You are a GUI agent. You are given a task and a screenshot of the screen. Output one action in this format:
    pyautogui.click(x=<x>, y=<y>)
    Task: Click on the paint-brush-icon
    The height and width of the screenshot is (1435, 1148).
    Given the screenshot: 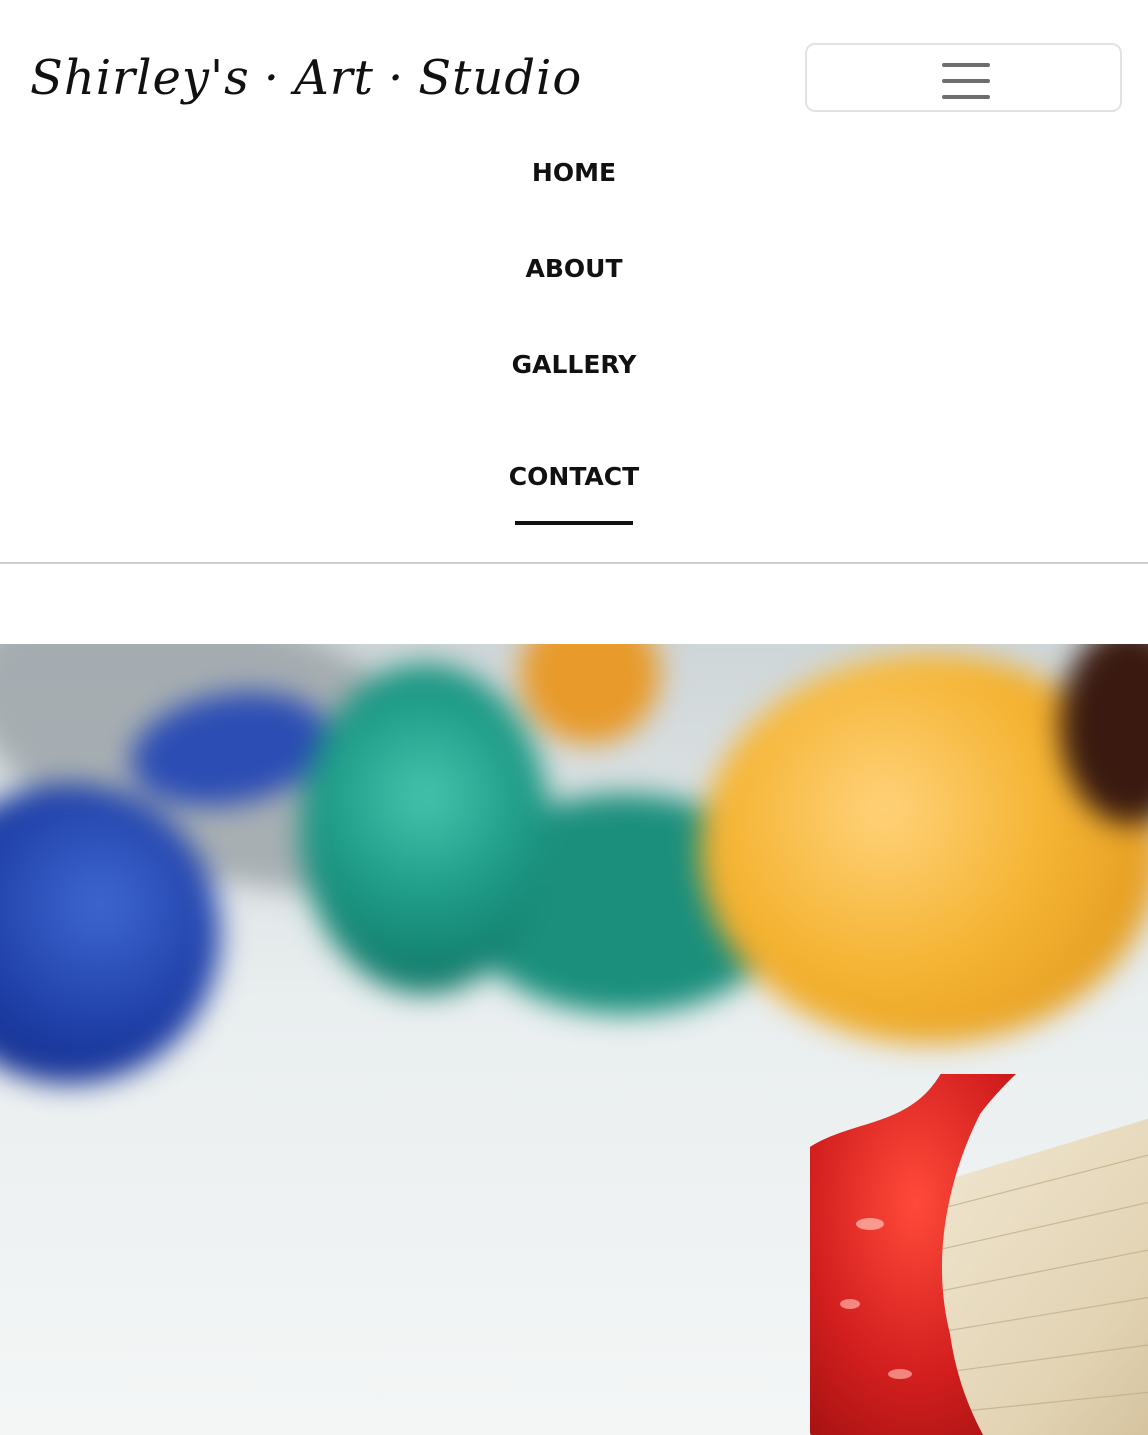 What is the action you would take?
    pyautogui.click(x=979, y=1254)
    